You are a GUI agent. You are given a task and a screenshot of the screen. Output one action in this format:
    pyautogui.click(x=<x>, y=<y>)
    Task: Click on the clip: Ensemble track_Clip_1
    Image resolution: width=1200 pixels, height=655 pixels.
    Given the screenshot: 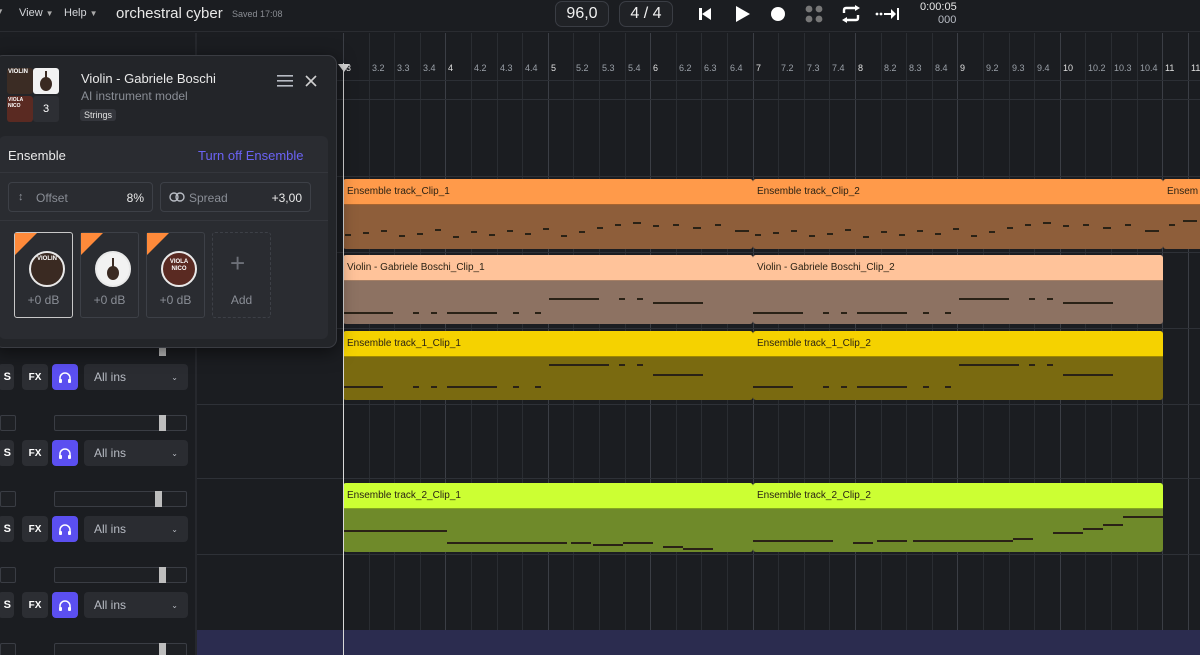 What is the action you would take?
    pyautogui.click(x=548, y=214)
    